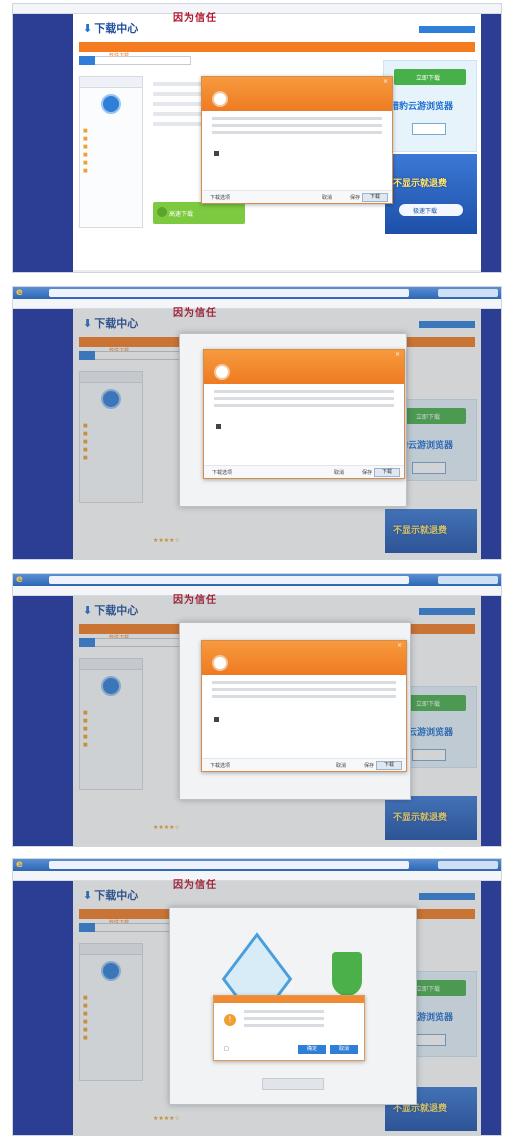  What do you see at coordinates (87, 60) in the screenshot?
I see `search-button` at bounding box center [87, 60].